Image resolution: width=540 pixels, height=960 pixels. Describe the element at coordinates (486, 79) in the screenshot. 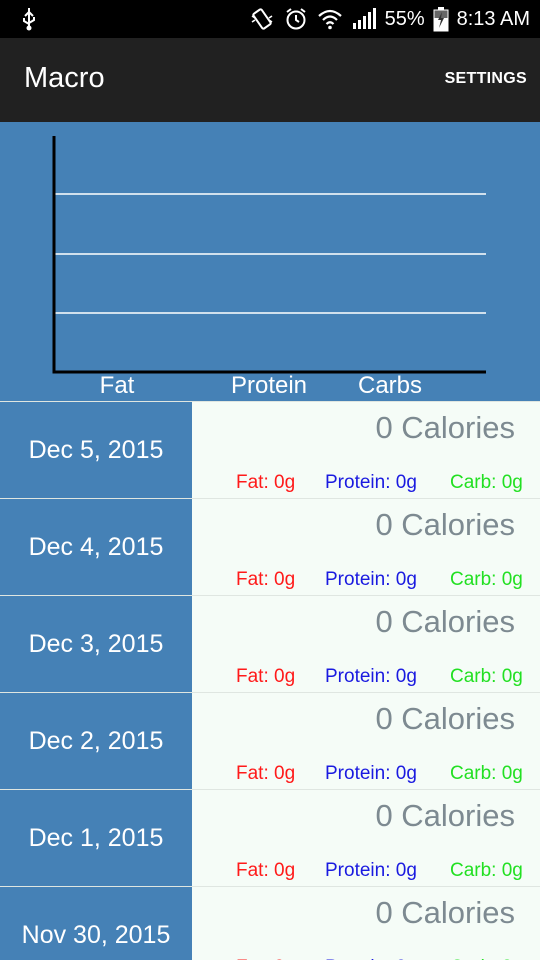

I see `settings-button: SETTINGS` at that location.